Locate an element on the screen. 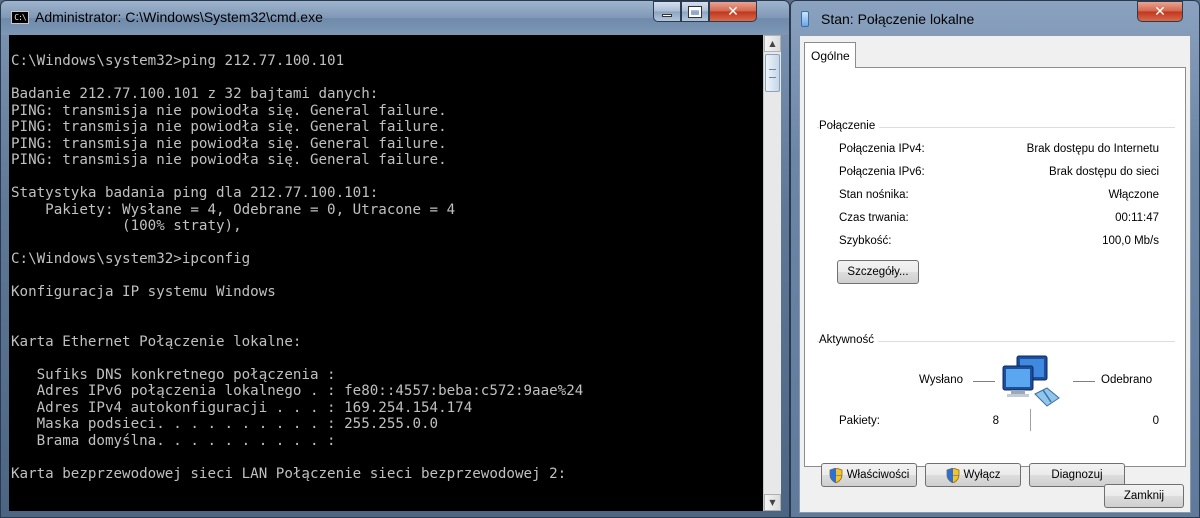  minimize-icon is located at coordinates (667, 15).